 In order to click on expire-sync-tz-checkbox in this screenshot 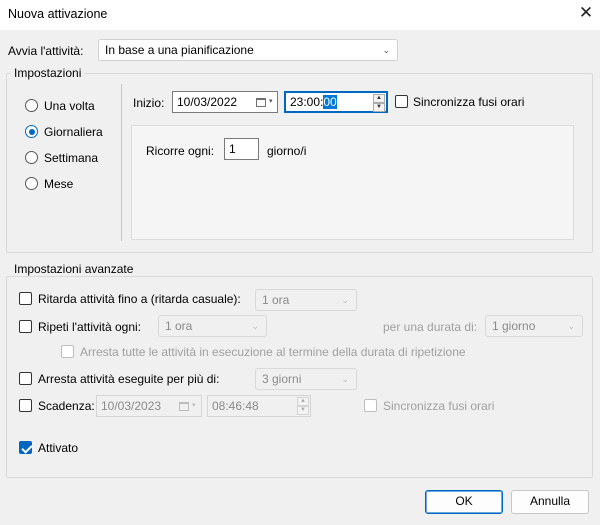, I will do `click(370, 405)`.